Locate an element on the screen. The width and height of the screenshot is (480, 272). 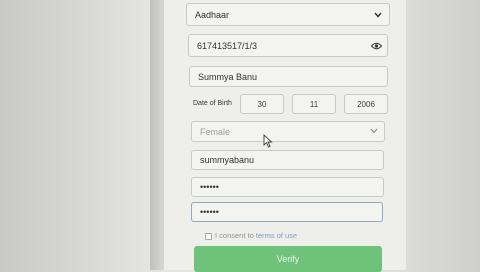
id-type-select: Aadhaar is located at coordinates (288, 14).